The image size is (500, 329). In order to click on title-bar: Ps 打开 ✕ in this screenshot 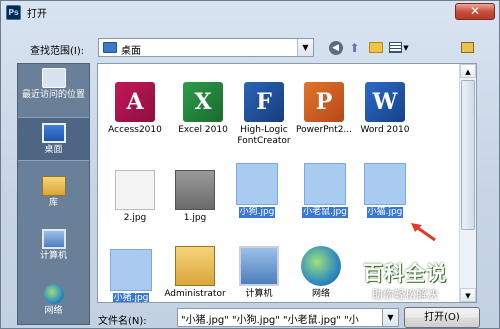, I will do `click(250, 12)`.